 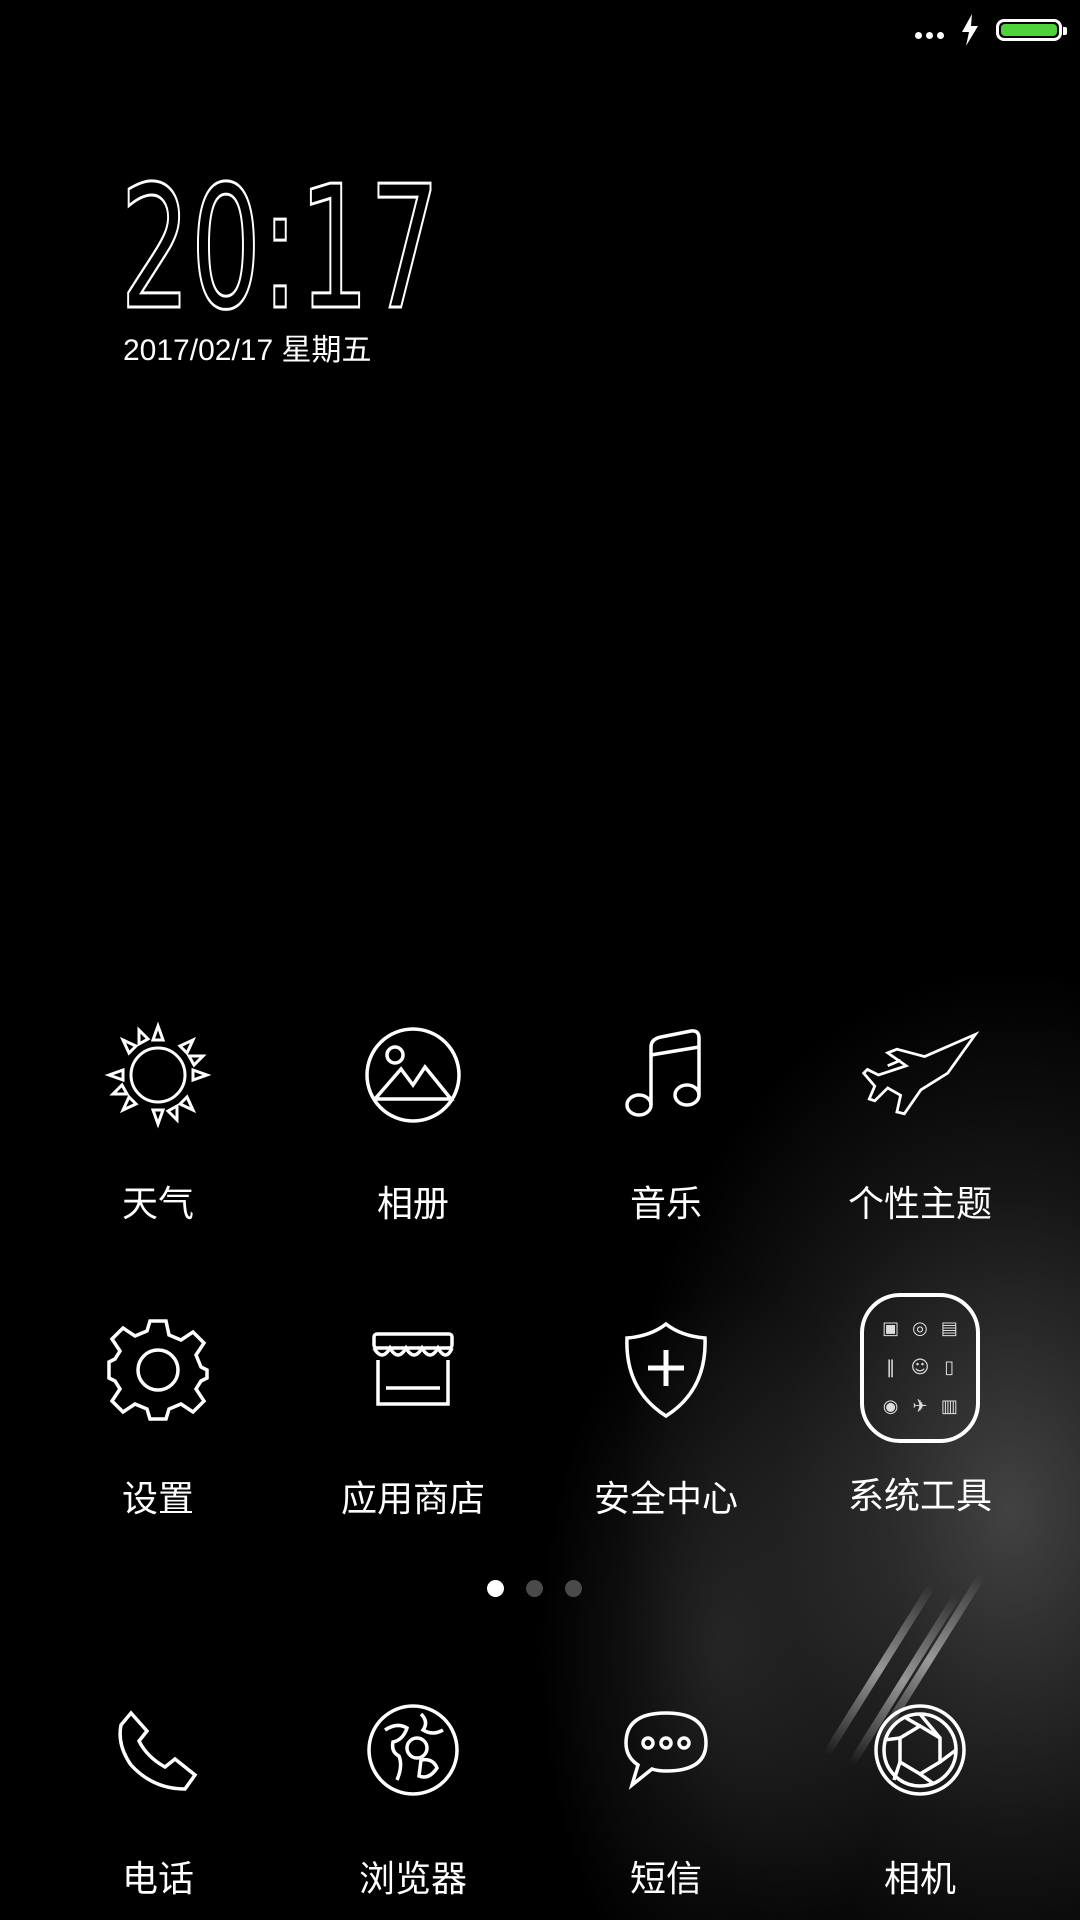 What do you see at coordinates (158, 1750) in the screenshot?
I see `phone-icon` at bounding box center [158, 1750].